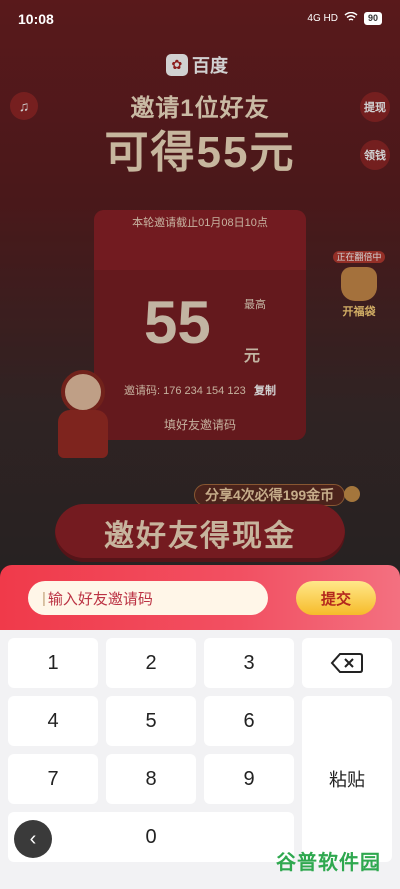 The height and width of the screenshot is (889, 400). What do you see at coordinates (249, 721) in the screenshot?
I see `key-6: 6` at bounding box center [249, 721].